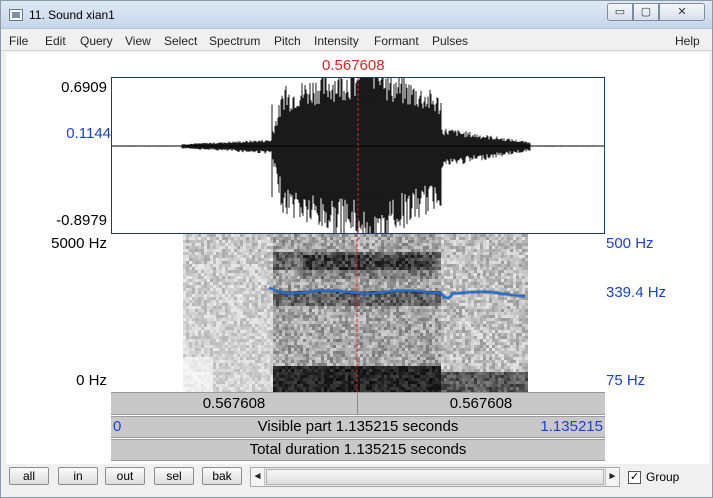  Describe the element at coordinates (646, 12) in the screenshot. I see `maximize-button: ▢` at that location.